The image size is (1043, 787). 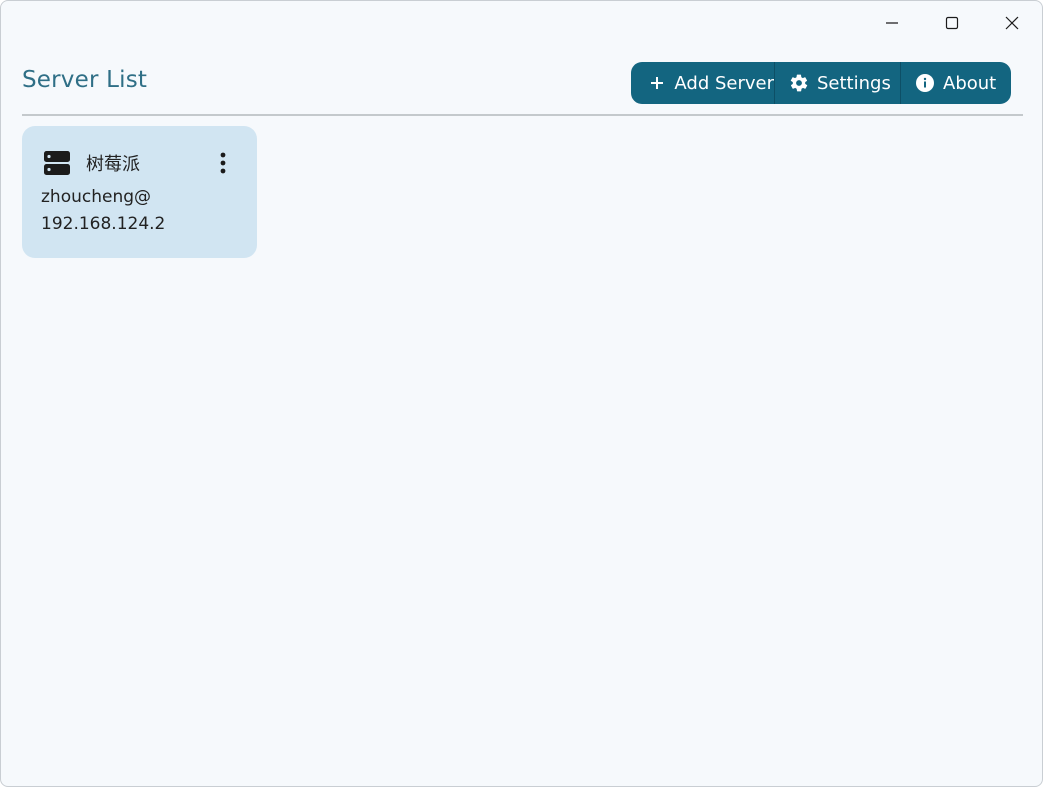 I want to click on plus-icon, so click(x=657, y=83).